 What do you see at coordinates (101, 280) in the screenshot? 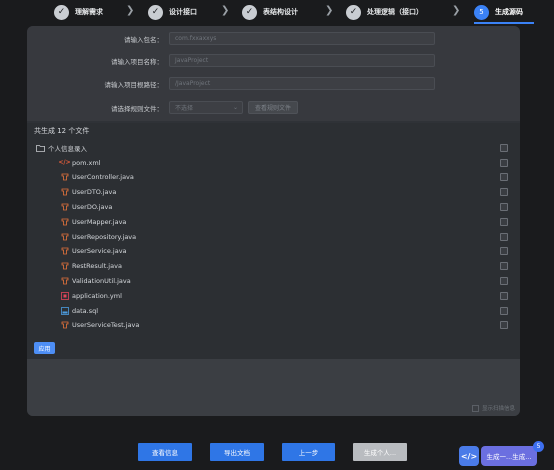
I see `file-name: ValidationUtil.java` at bounding box center [101, 280].